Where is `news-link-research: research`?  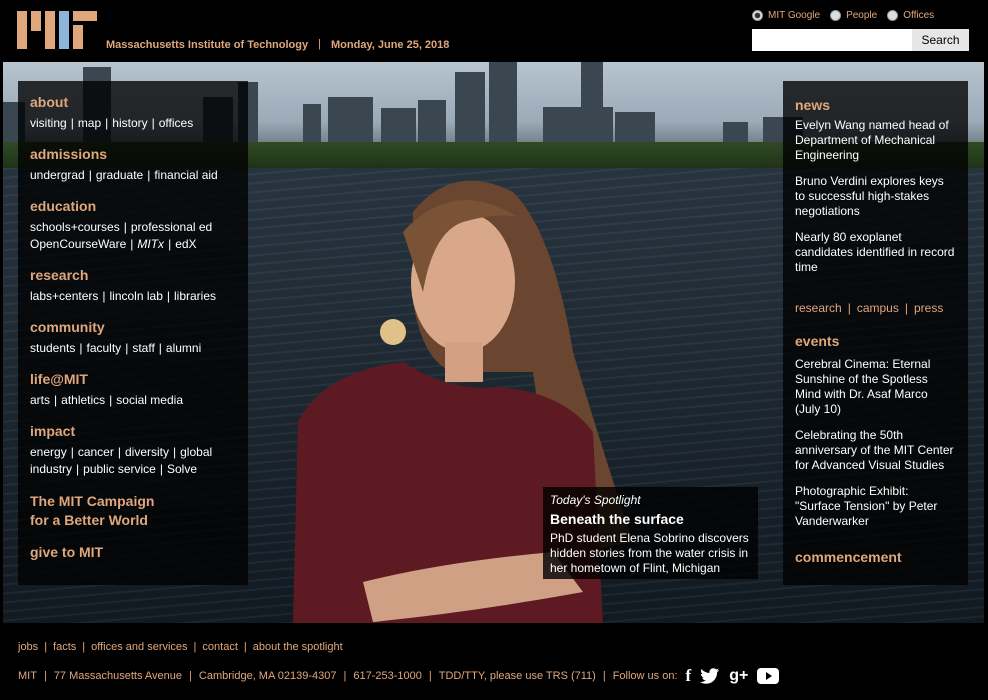 news-link-research: research is located at coordinates (818, 308).